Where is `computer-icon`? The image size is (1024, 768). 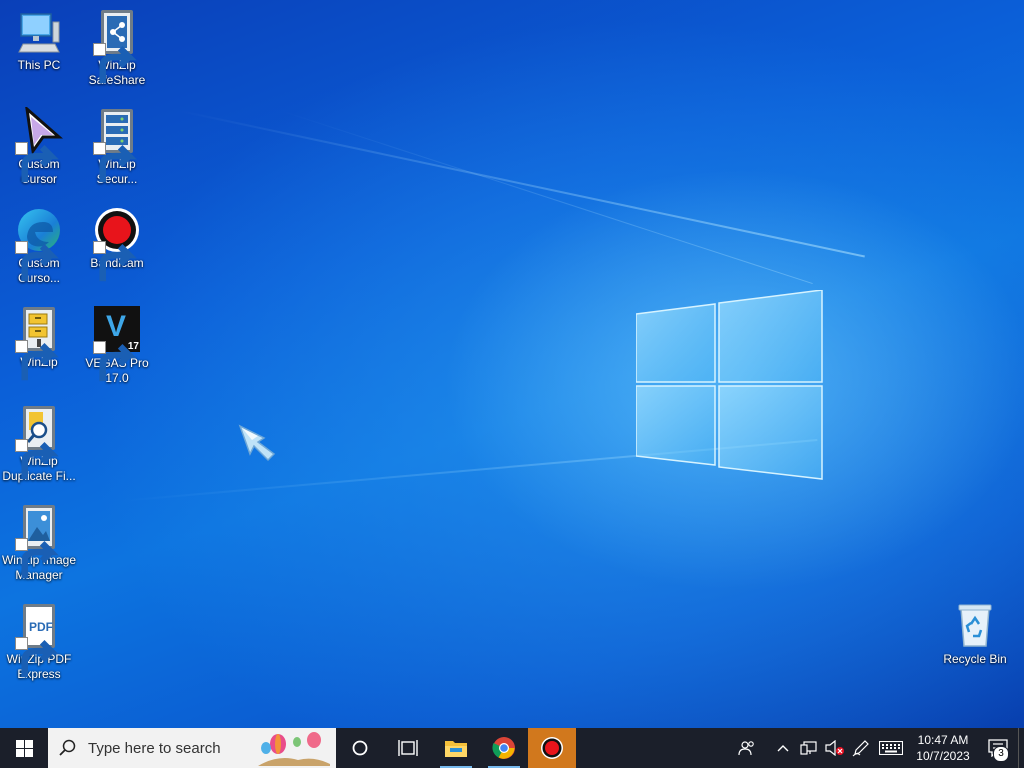 computer-icon is located at coordinates (39, 32).